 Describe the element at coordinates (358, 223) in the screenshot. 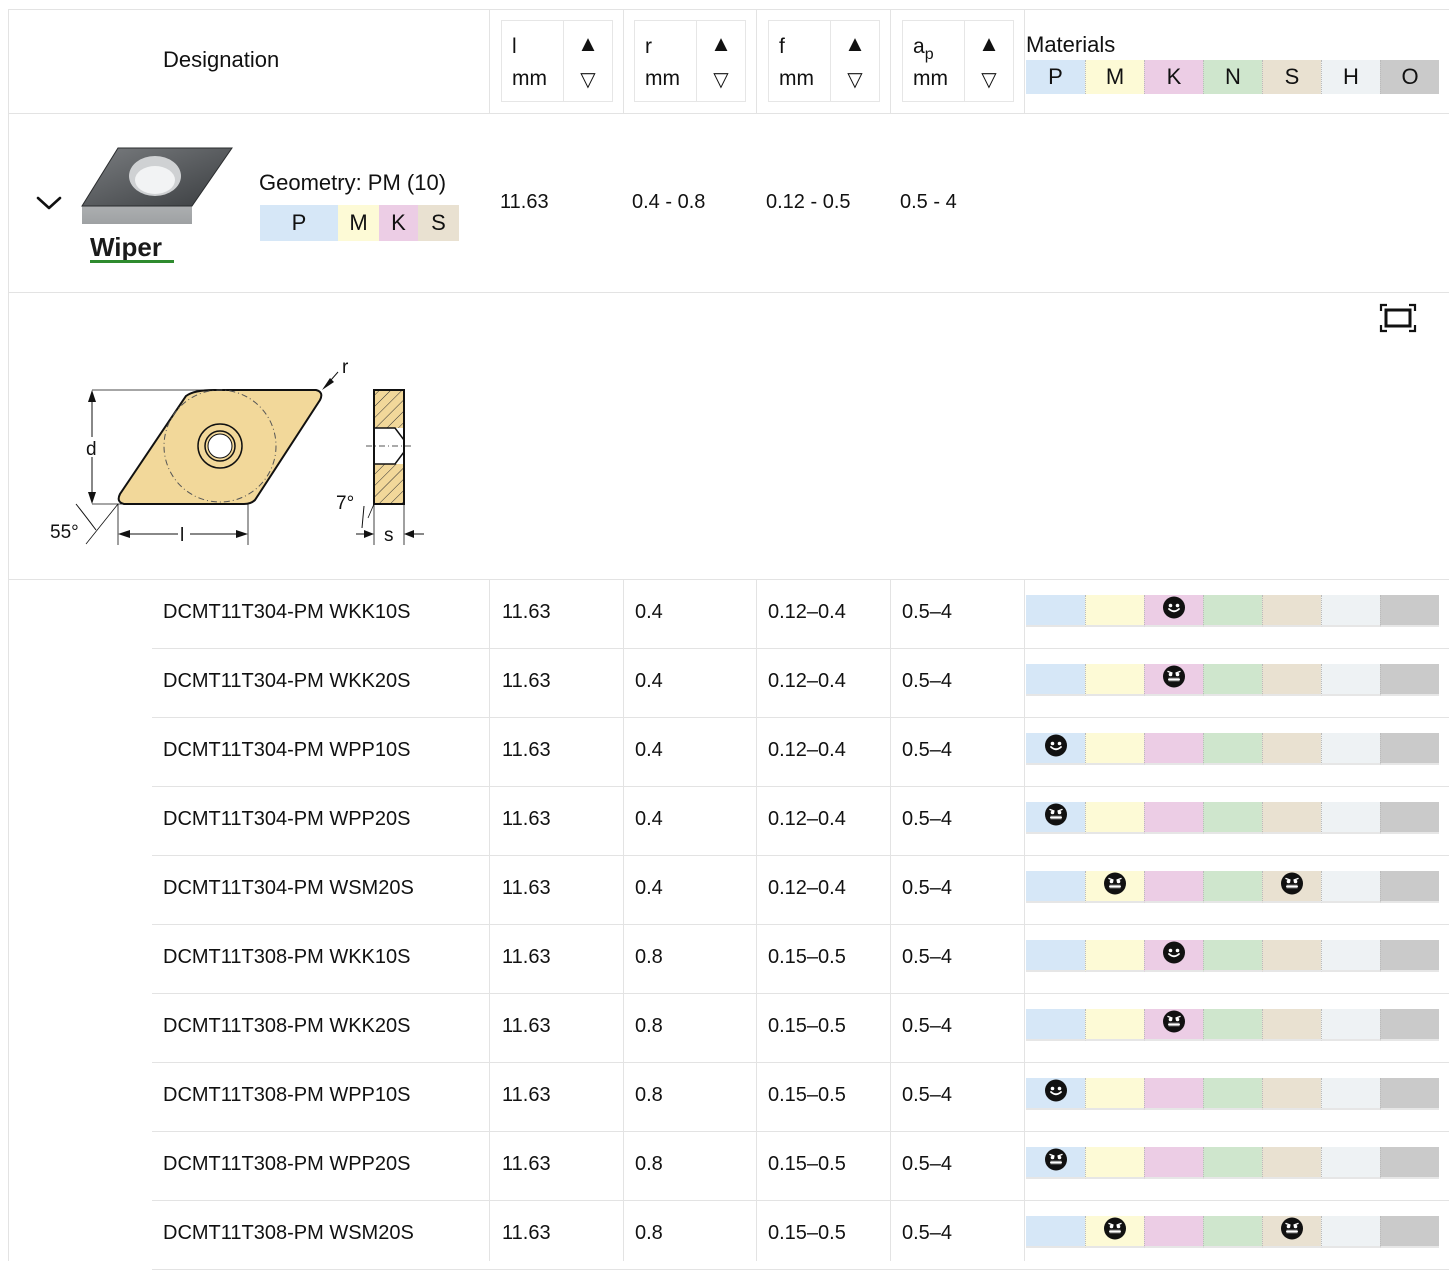

I see `geometry-material-chip-m: M` at that location.